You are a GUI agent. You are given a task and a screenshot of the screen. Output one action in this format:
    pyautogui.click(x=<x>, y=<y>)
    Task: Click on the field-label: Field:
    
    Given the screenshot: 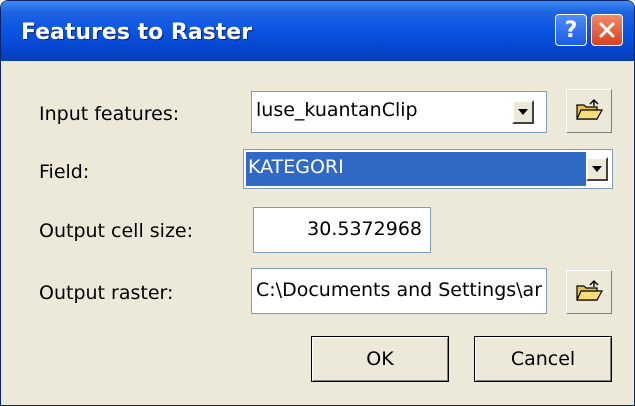 What is the action you would take?
    pyautogui.click(x=64, y=172)
    